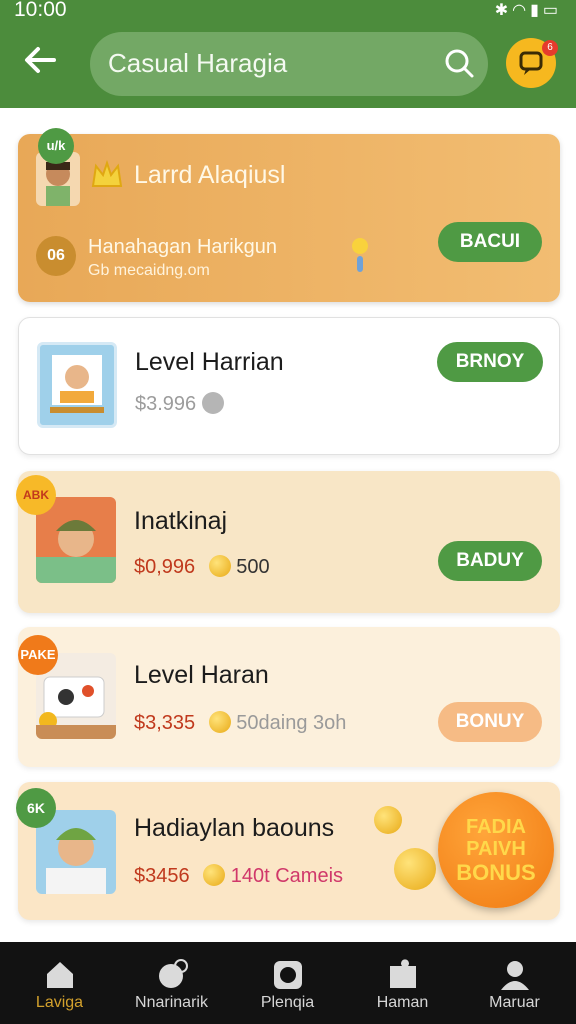 The image size is (576, 1024). What do you see at coordinates (490, 722) in the screenshot?
I see `bonus-button: BONUY` at bounding box center [490, 722].